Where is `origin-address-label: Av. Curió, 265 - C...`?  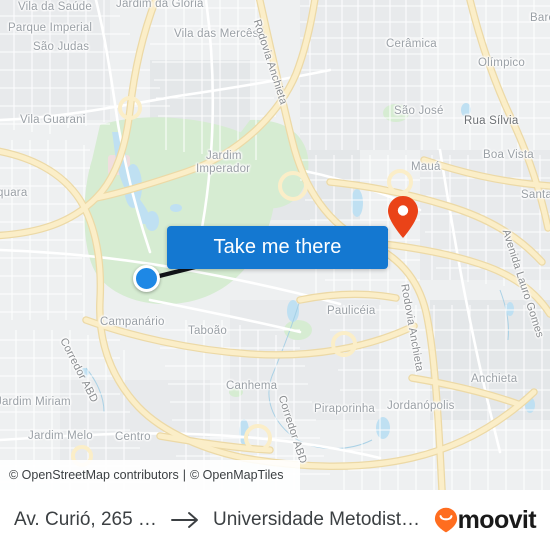
origin-address-label: Av. Curió, 265 - C... is located at coordinates (86, 519).